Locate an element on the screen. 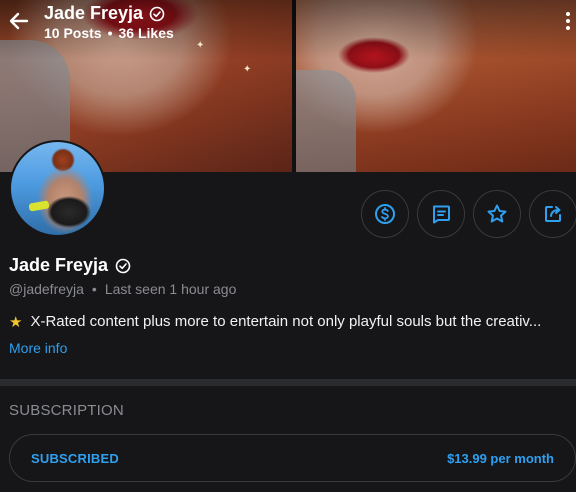  subscription-price: $13.99 per month is located at coordinates (500, 458).